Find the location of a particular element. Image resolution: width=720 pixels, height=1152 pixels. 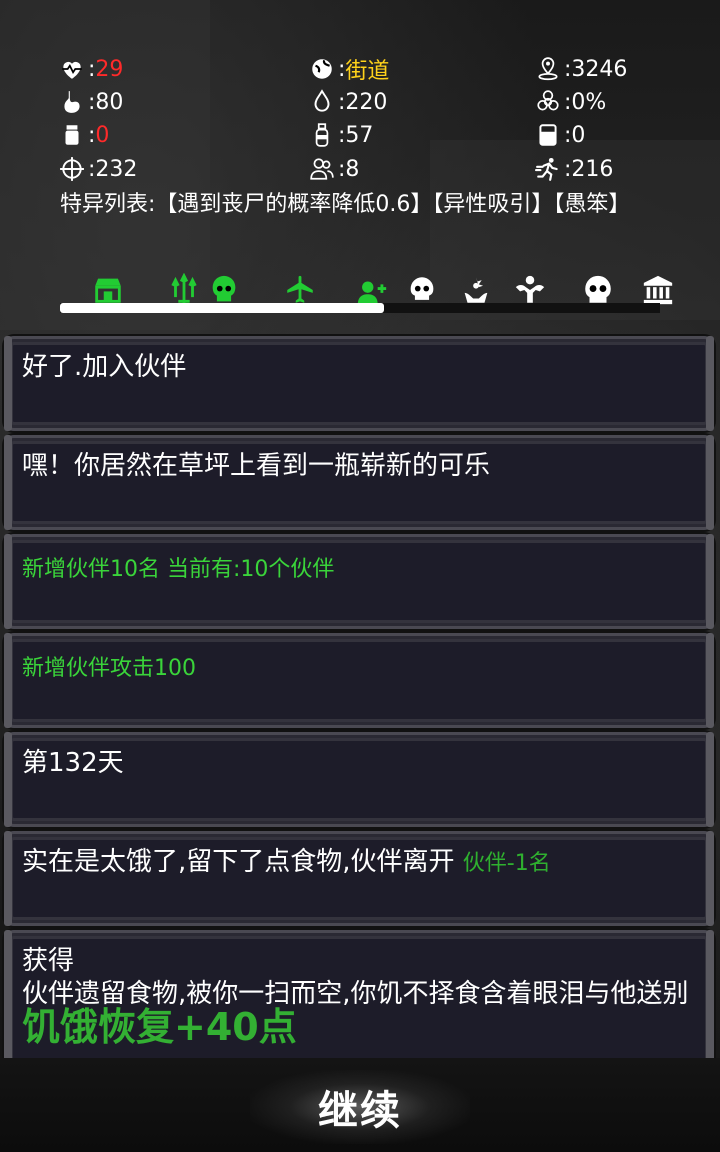

continue-button: 继续 is located at coordinates (360, 1107).